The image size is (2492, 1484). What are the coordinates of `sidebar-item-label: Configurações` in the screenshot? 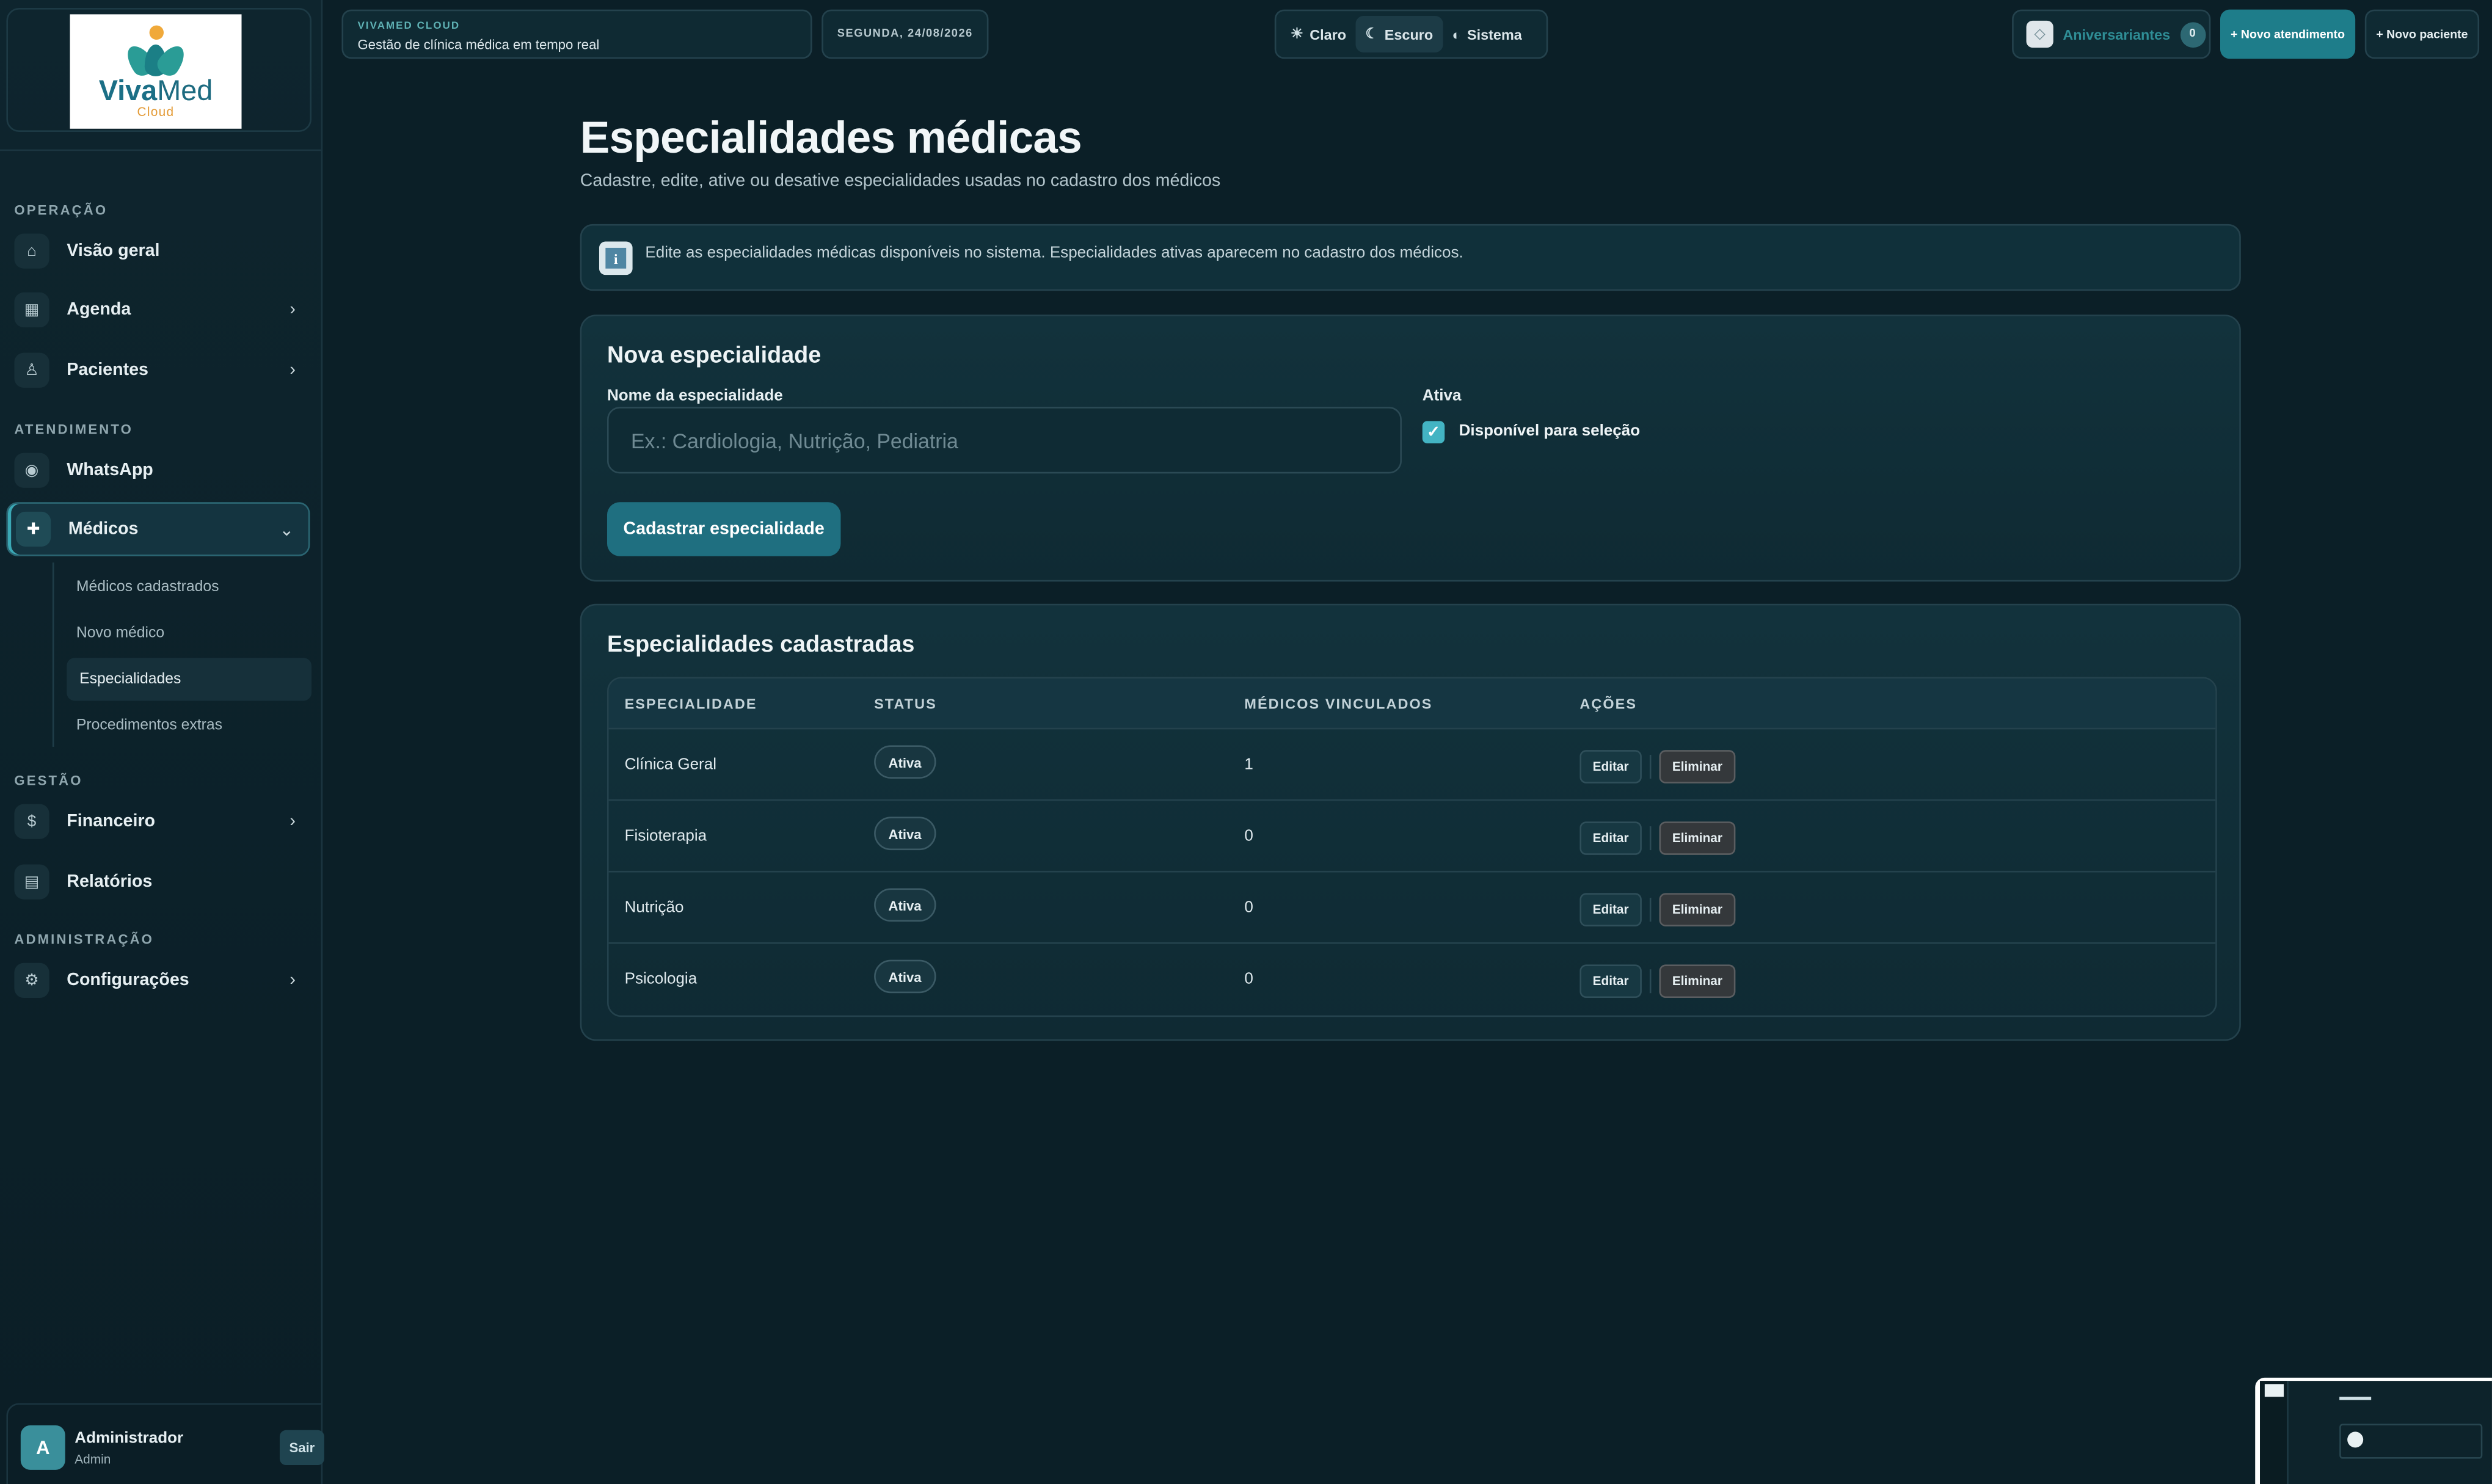 It's located at (128, 981).